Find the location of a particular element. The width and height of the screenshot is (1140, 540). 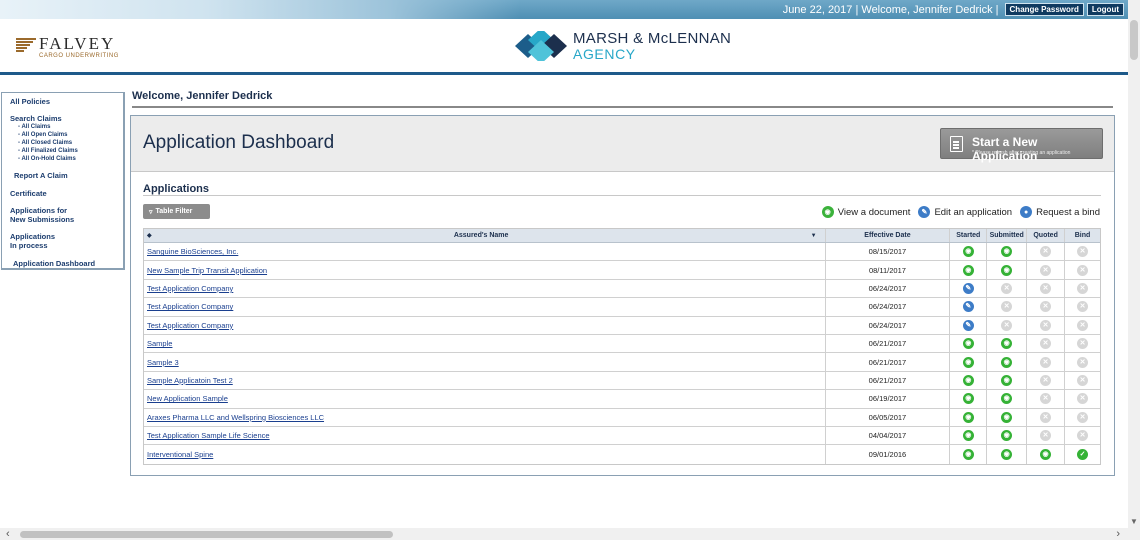

application-link: Test Application Sample Life Science is located at coordinates (208, 435).